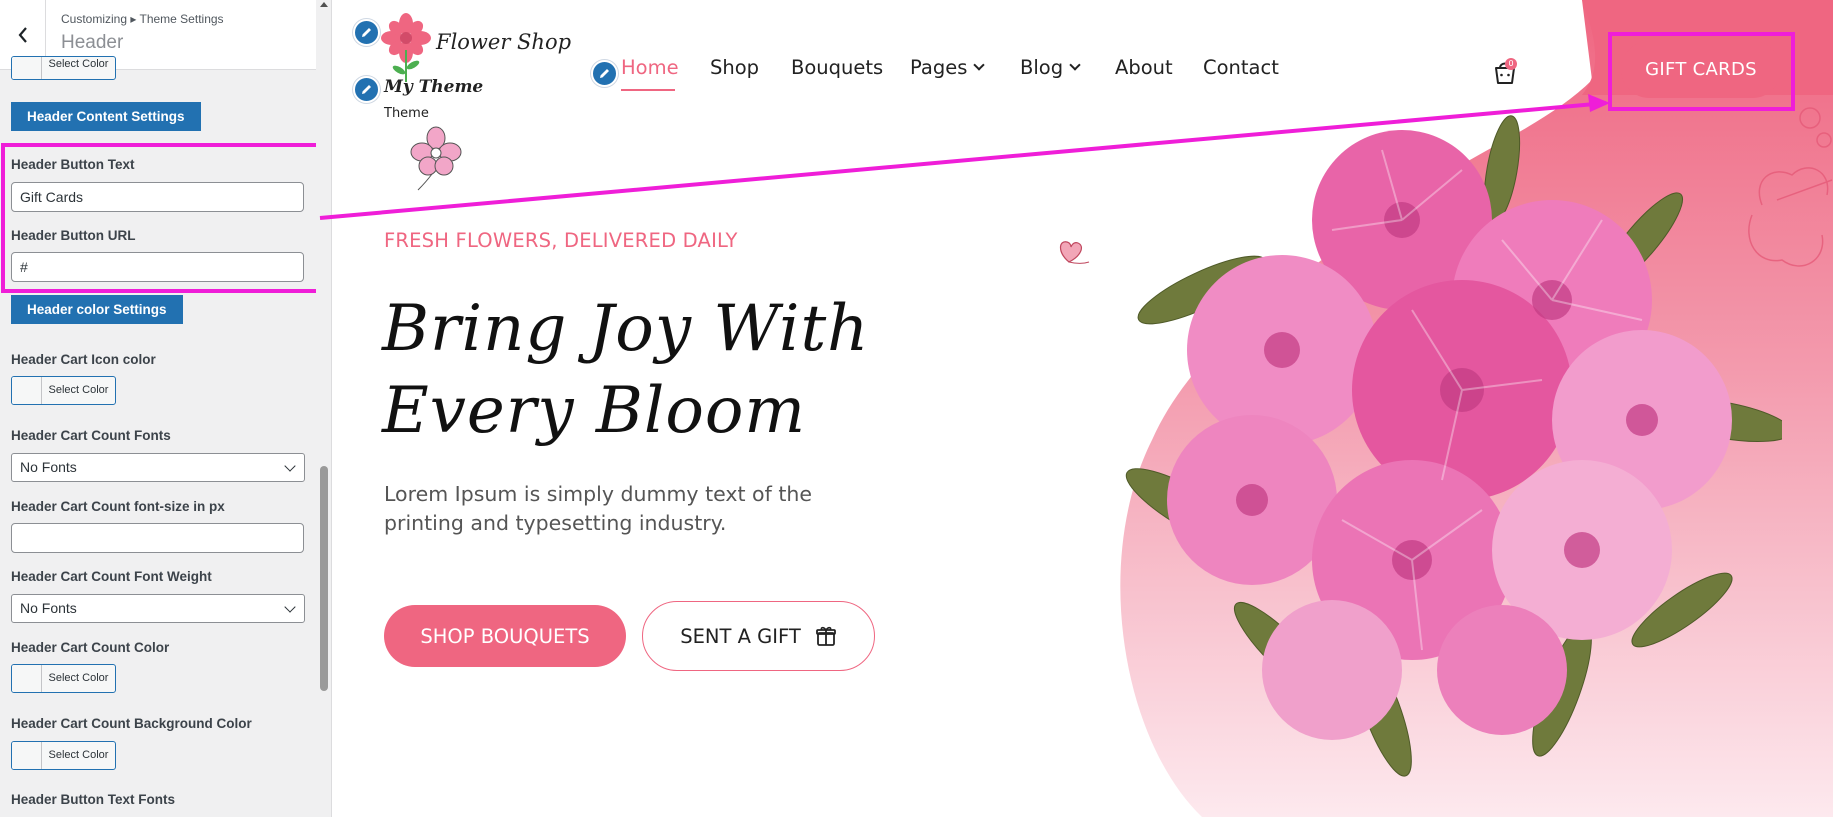 This screenshot has width=1833, height=817. I want to click on cart-count-weight-label: Header Cart Count Font Weight, so click(111, 576).